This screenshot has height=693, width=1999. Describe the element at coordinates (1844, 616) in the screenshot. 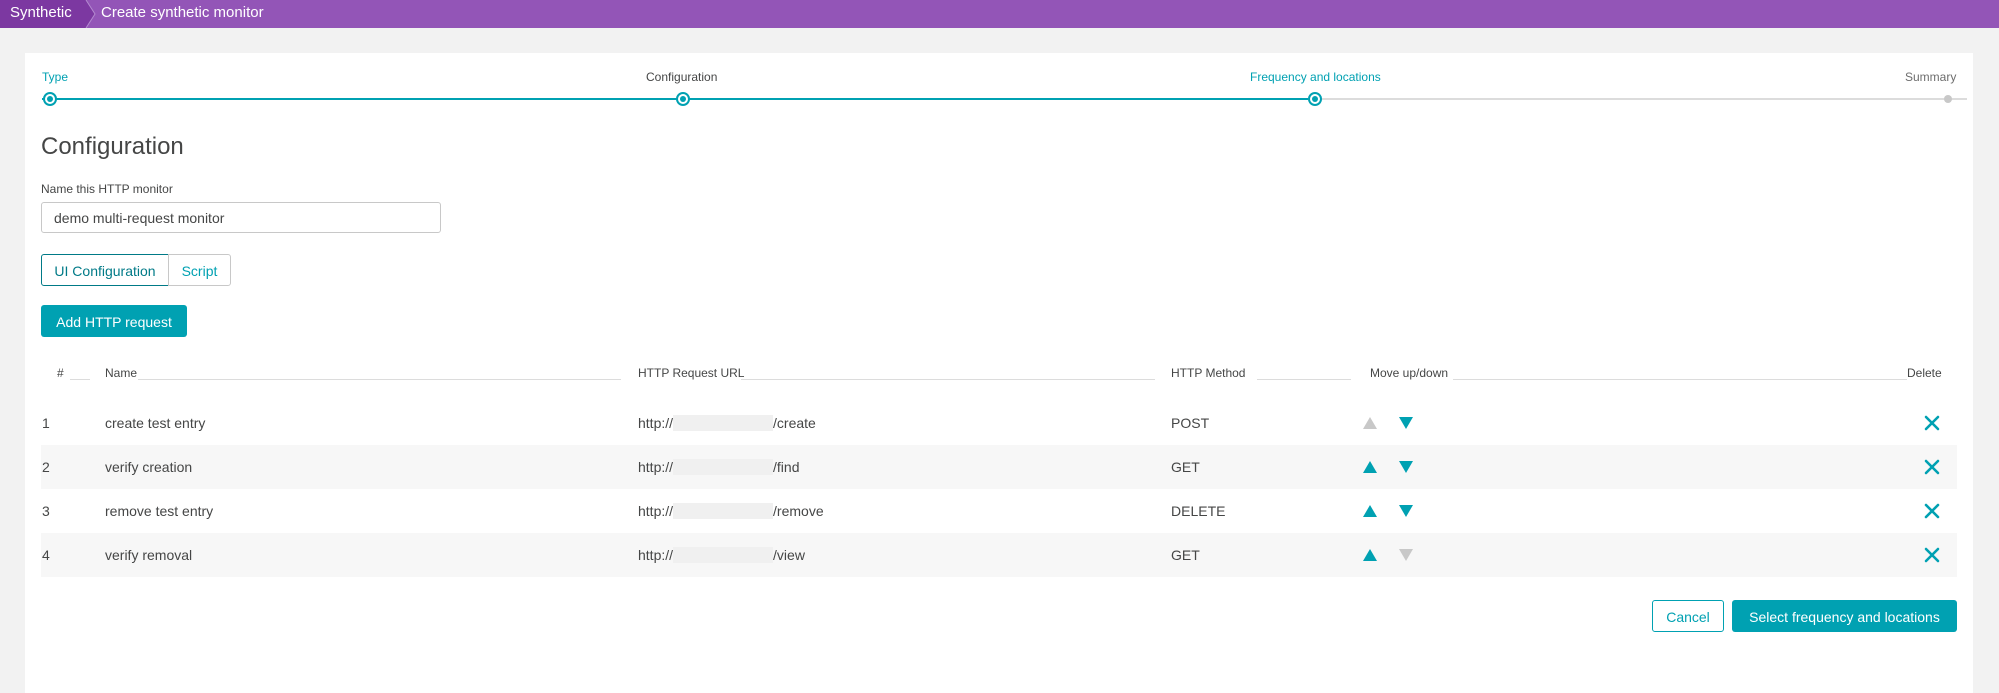

I see `select-frequency-button: Select frequency and locations` at that location.